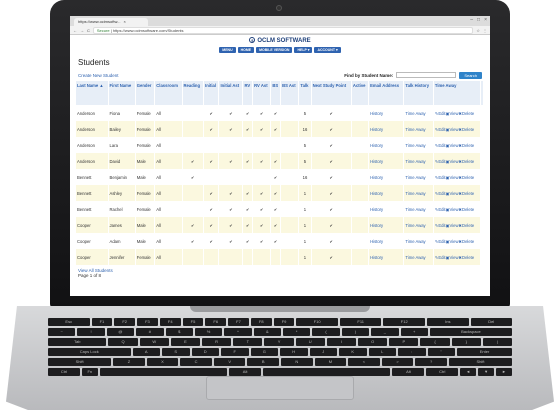  What do you see at coordinates (89, 372) in the screenshot?
I see `key: Fn` at bounding box center [89, 372].